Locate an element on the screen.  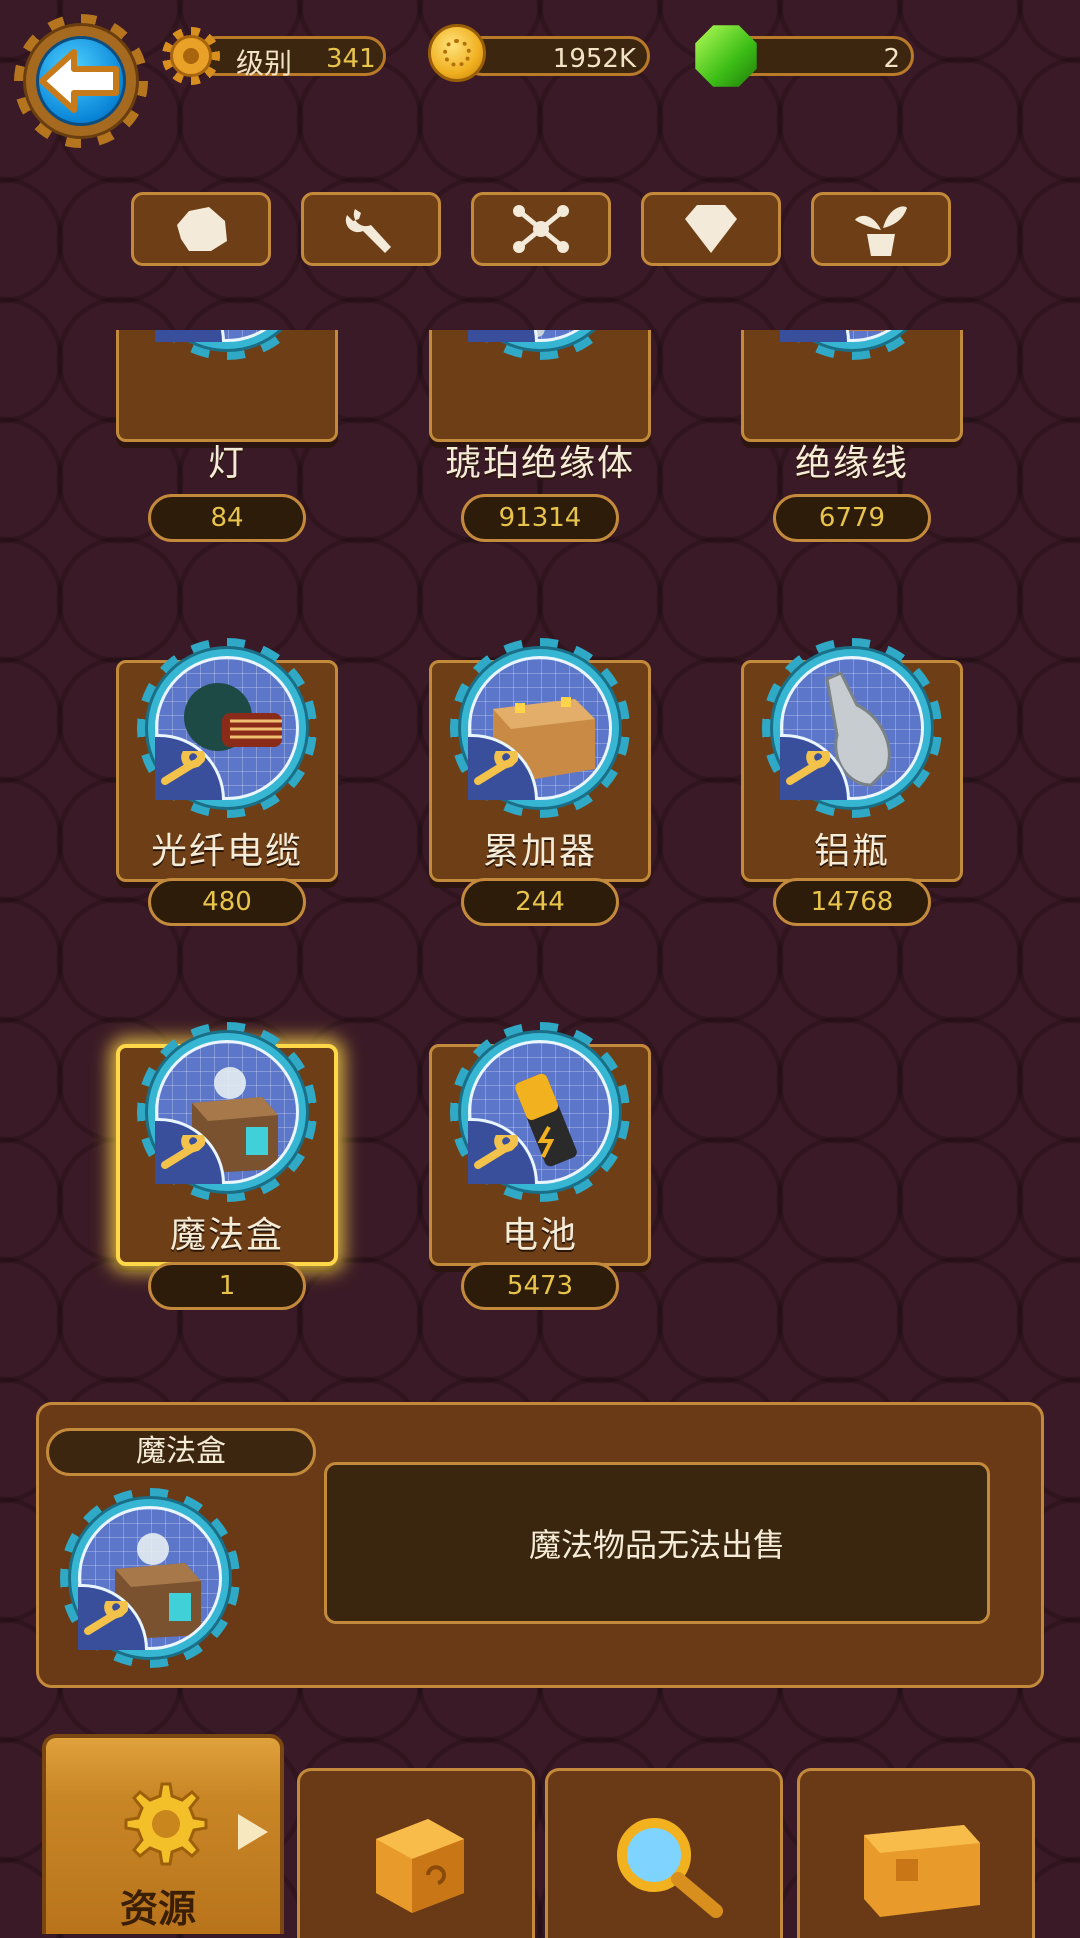
item-name: 电池 is located at coordinates (539, 1235).